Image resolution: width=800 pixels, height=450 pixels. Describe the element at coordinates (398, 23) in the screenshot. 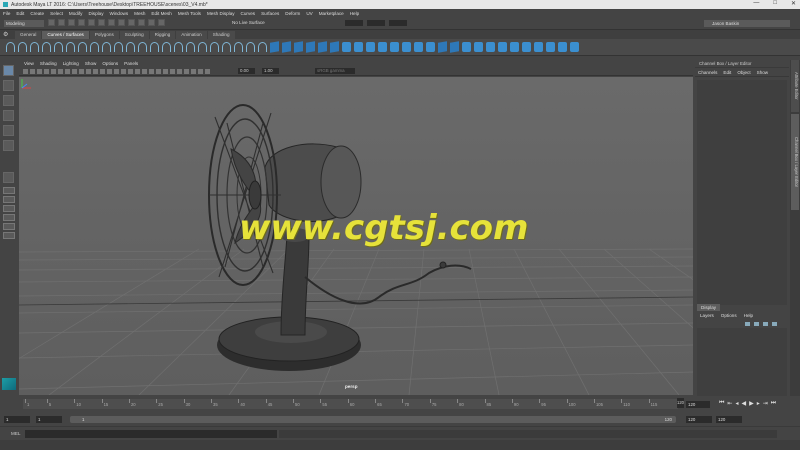

I see `input-z-field` at that location.